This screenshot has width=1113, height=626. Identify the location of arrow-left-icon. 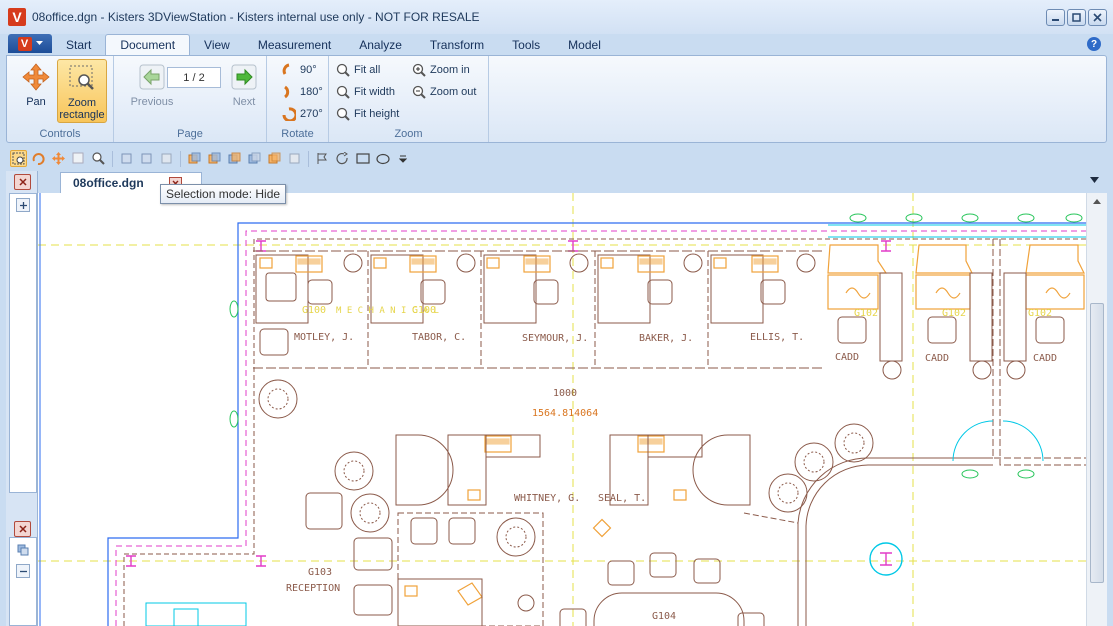
(152, 77).